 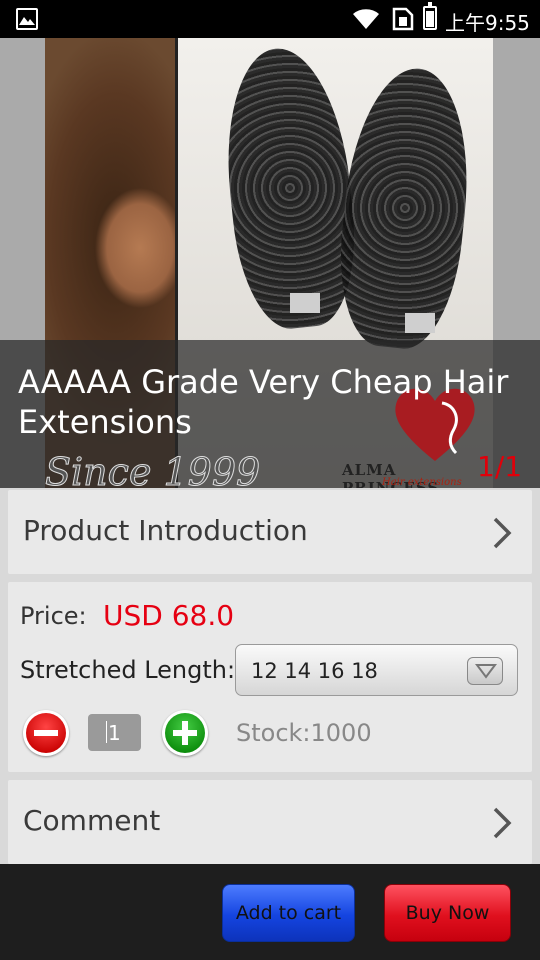 I want to click on status-clock: 上午9:55, so click(x=487, y=23).